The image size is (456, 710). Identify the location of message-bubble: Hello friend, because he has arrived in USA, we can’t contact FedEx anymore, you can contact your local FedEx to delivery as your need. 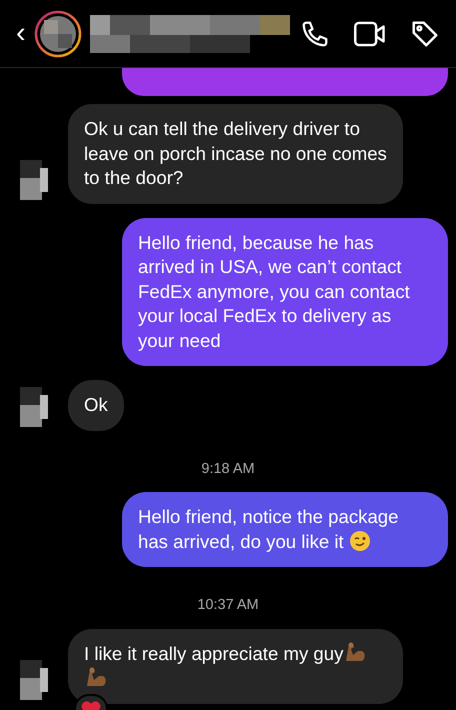
(285, 292).